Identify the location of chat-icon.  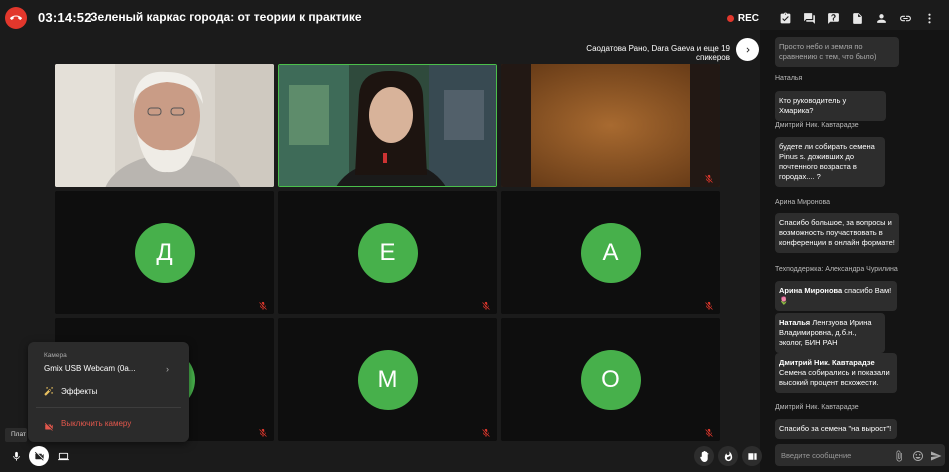
(809, 18).